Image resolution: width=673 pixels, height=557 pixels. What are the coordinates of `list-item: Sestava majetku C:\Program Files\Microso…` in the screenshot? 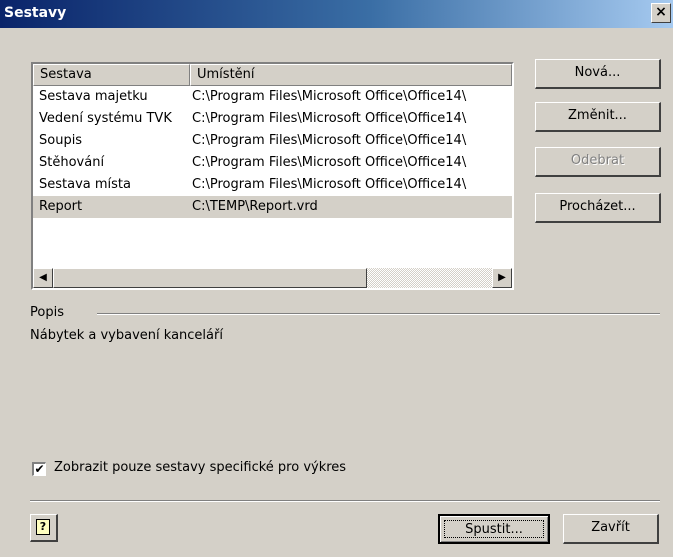 It's located at (272, 97).